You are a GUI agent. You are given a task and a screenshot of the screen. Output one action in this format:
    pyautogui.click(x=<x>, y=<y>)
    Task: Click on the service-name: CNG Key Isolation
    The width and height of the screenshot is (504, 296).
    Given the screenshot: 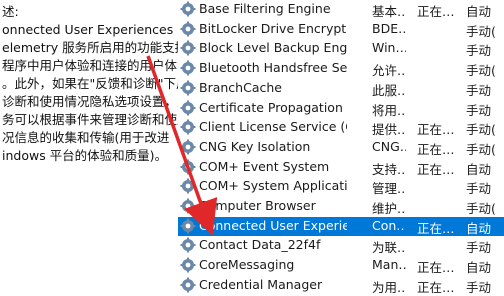 What is the action you would take?
    pyautogui.click(x=255, y=146)
    